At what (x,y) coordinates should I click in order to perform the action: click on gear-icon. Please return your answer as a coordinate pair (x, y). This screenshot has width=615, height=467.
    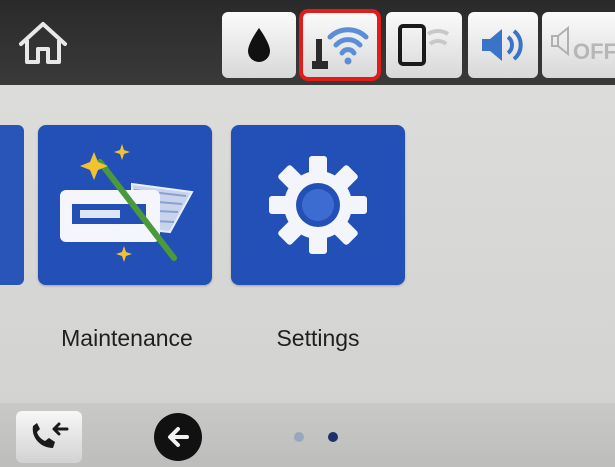
    Looking at the image, I should click on (318, 205).